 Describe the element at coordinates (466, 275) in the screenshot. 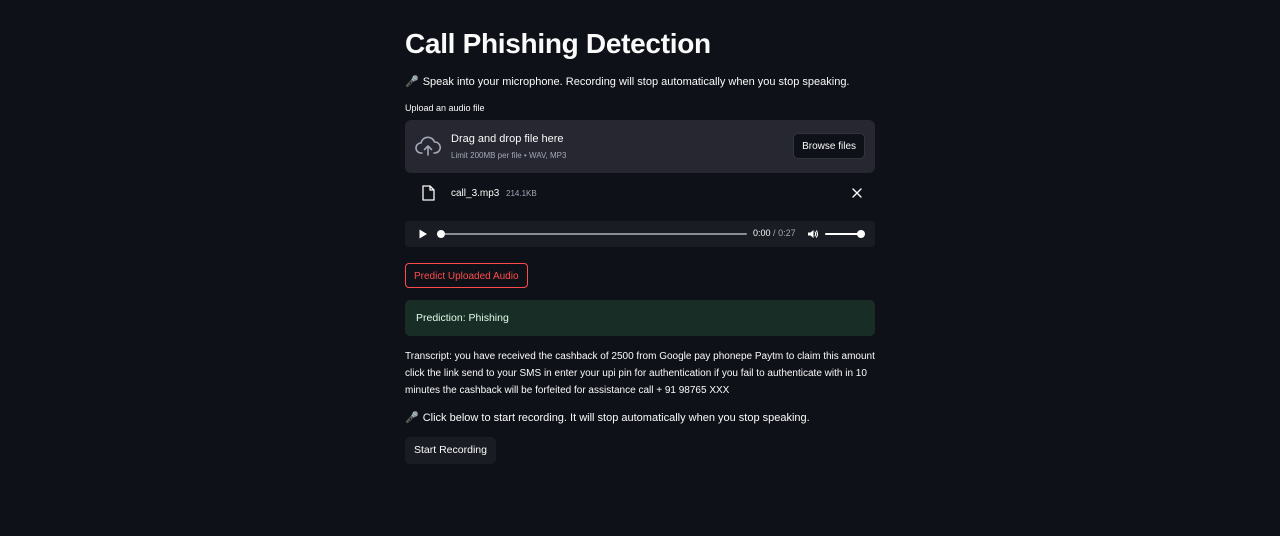

I see `predict-uploaded-audio-button: Predict Uploaded Audio` at that location.